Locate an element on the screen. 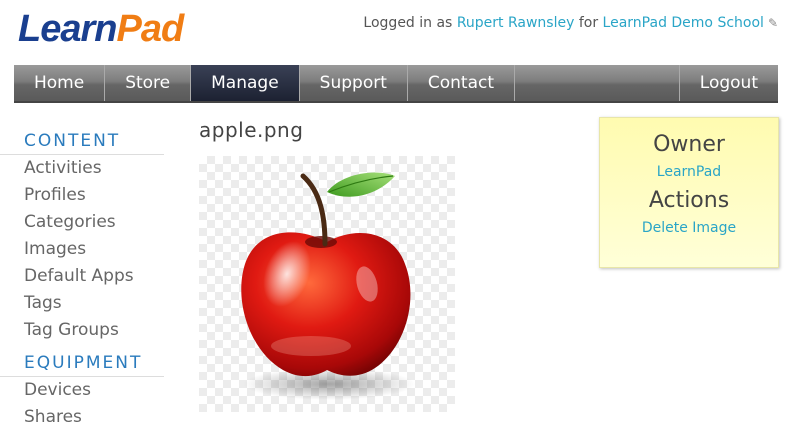 Image resolution: width=794 pixels, height=434 pixels. sidebar-item-tags: Tags is located at coordinates (82, 303).